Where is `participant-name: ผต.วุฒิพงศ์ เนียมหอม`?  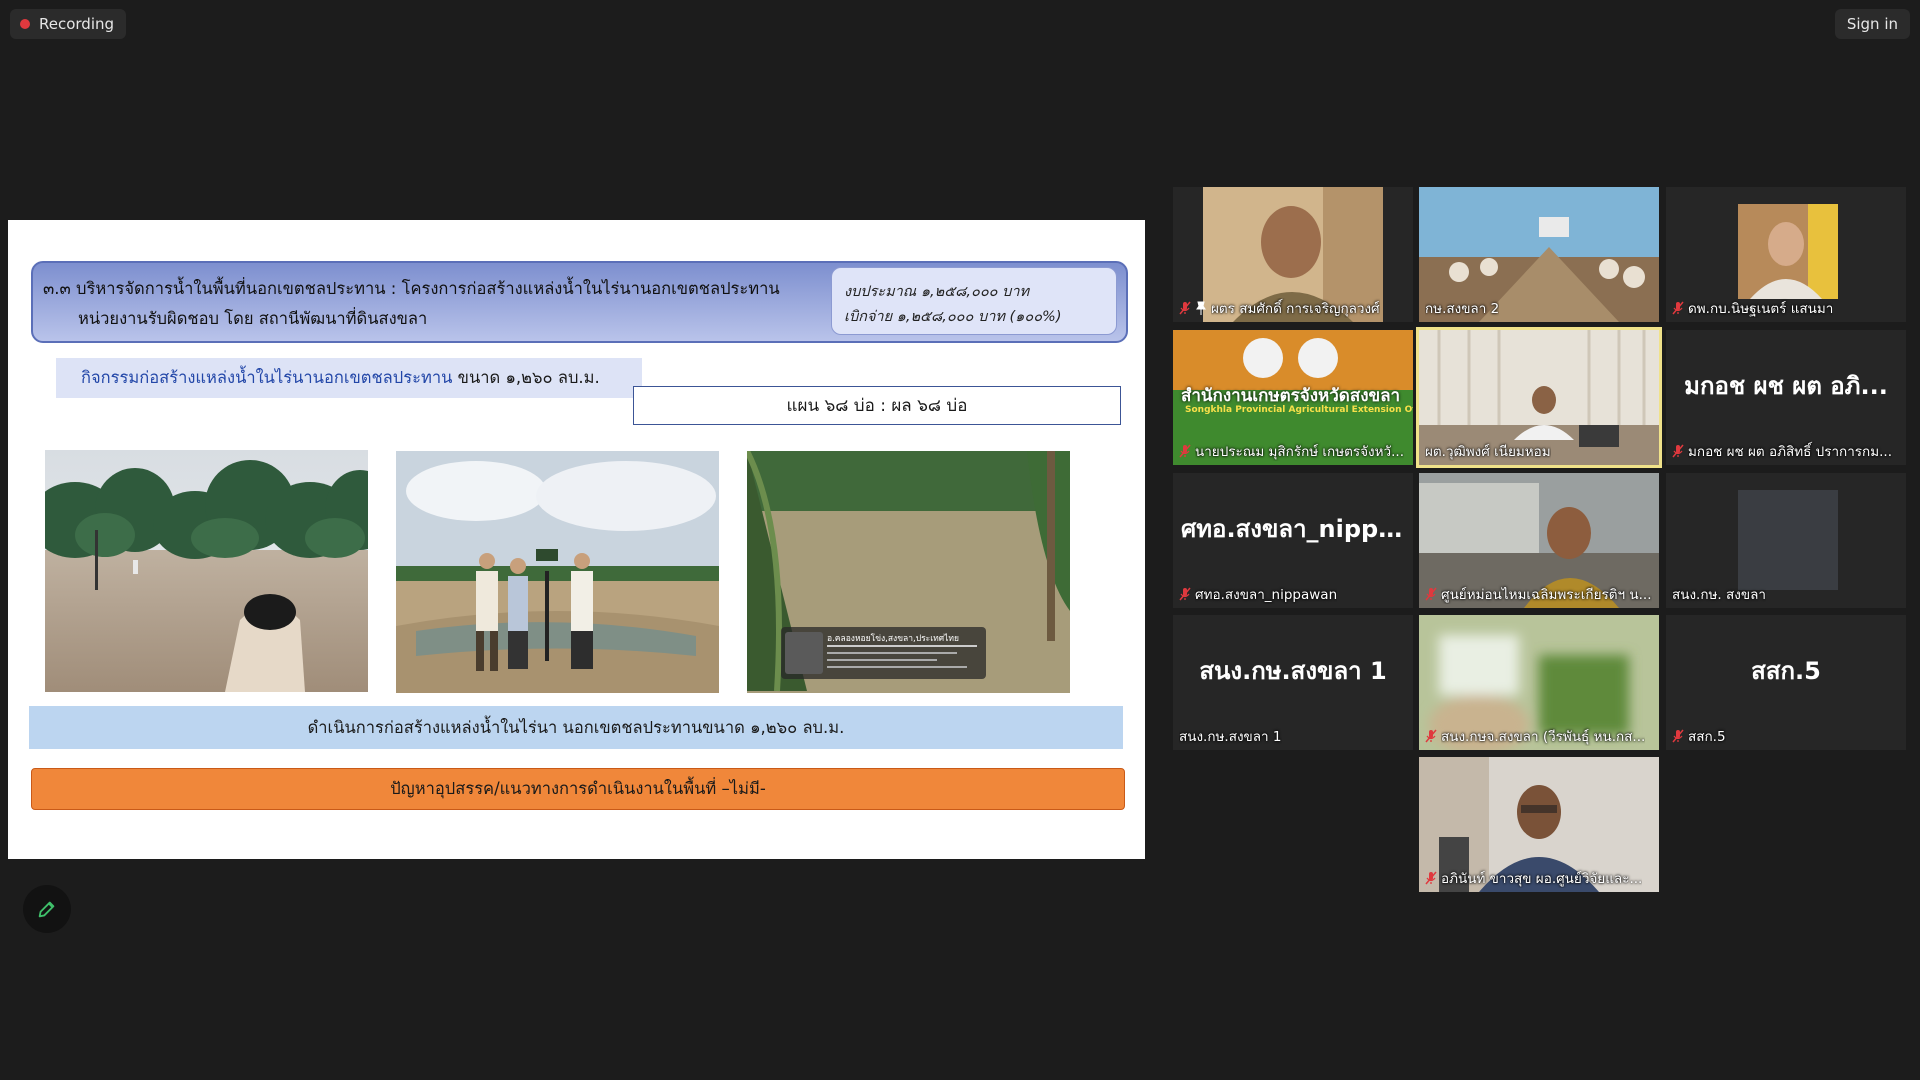 participant-name: ผต.วุฒิพงศ์ เนียมหอม is located at coordinates (1488, 452).